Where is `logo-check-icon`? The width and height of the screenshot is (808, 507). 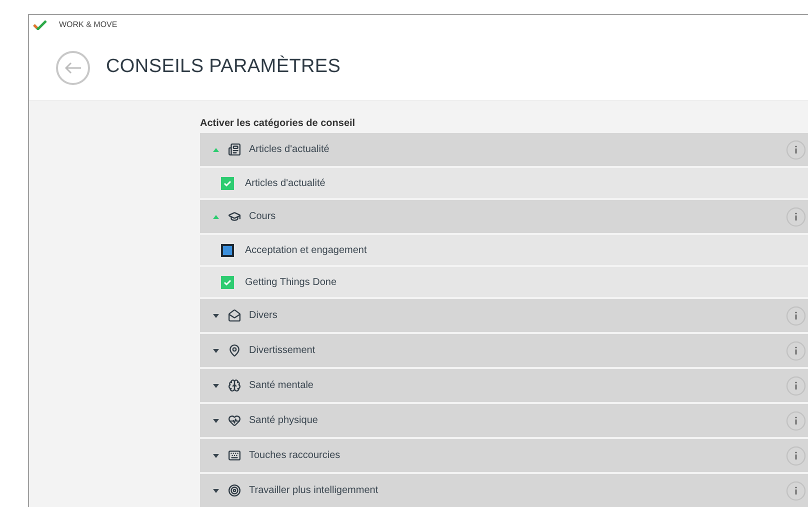 logo-check-icon is located at coordinates (40, 25).